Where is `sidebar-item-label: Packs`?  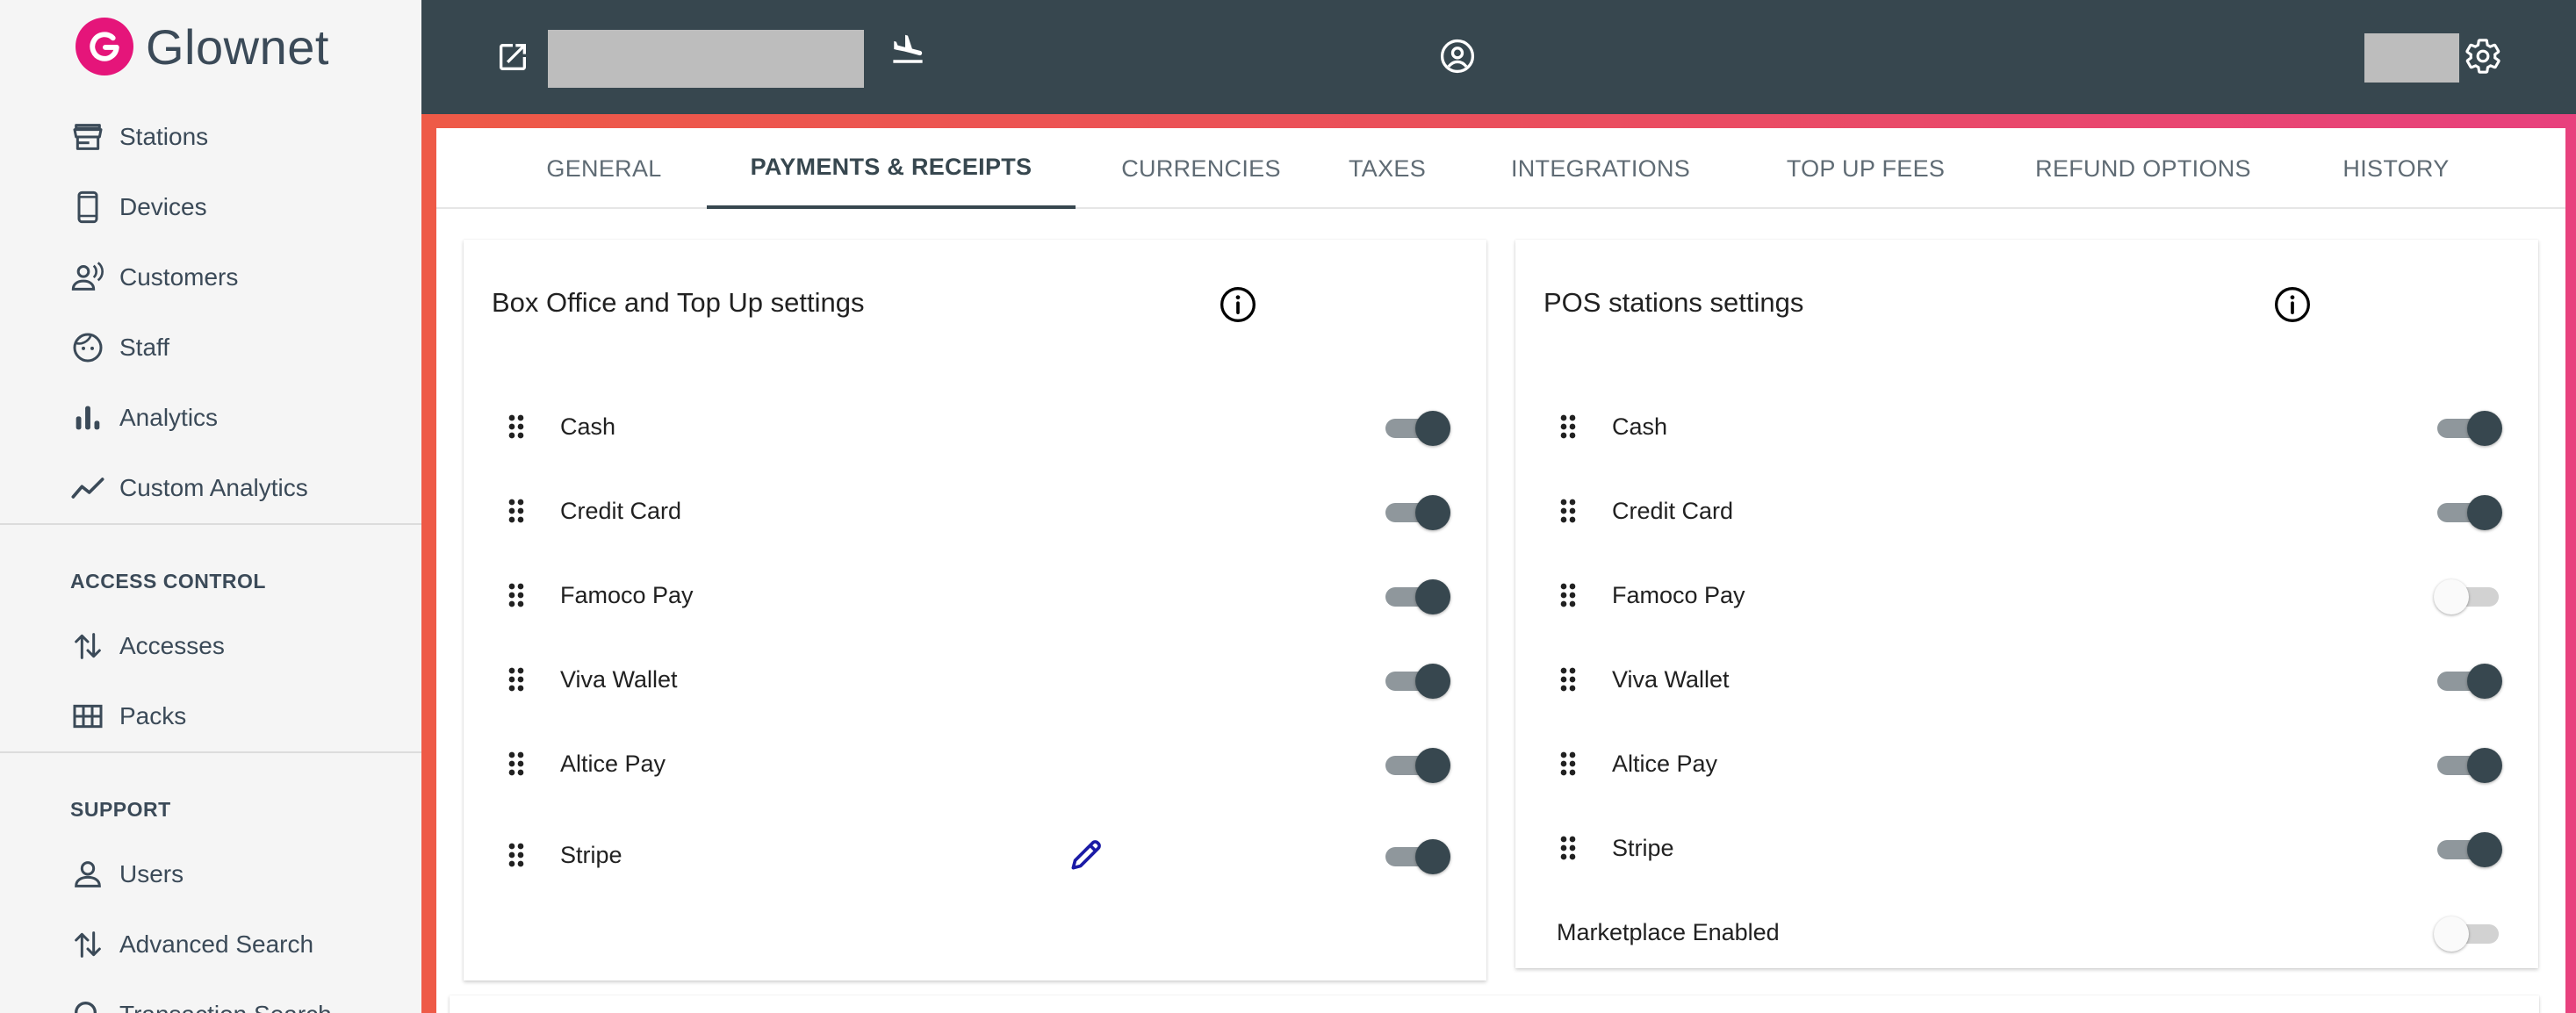
sidebar-item-label: Packs is located at coordinates (153, 715).